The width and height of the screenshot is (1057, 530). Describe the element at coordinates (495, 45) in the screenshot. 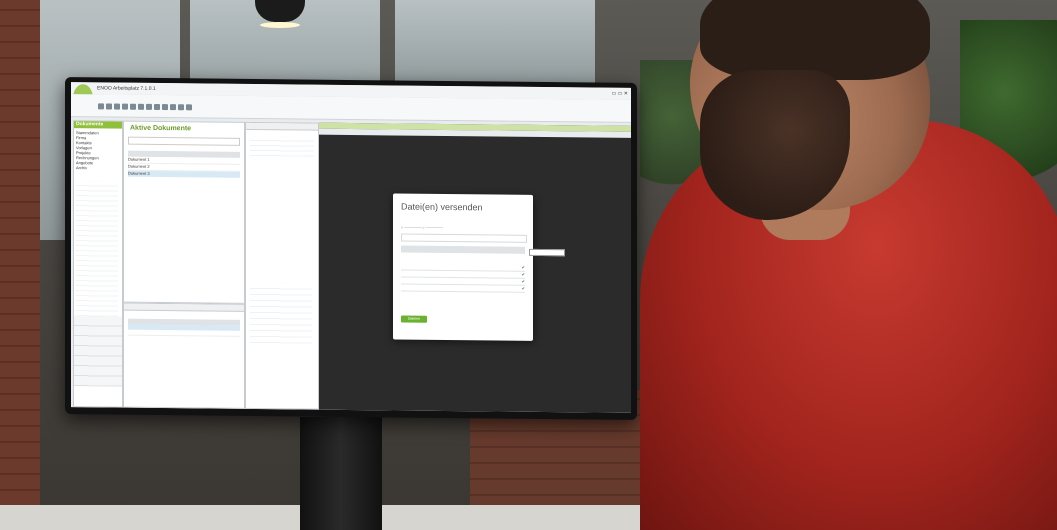

I see `background-window` at that location.